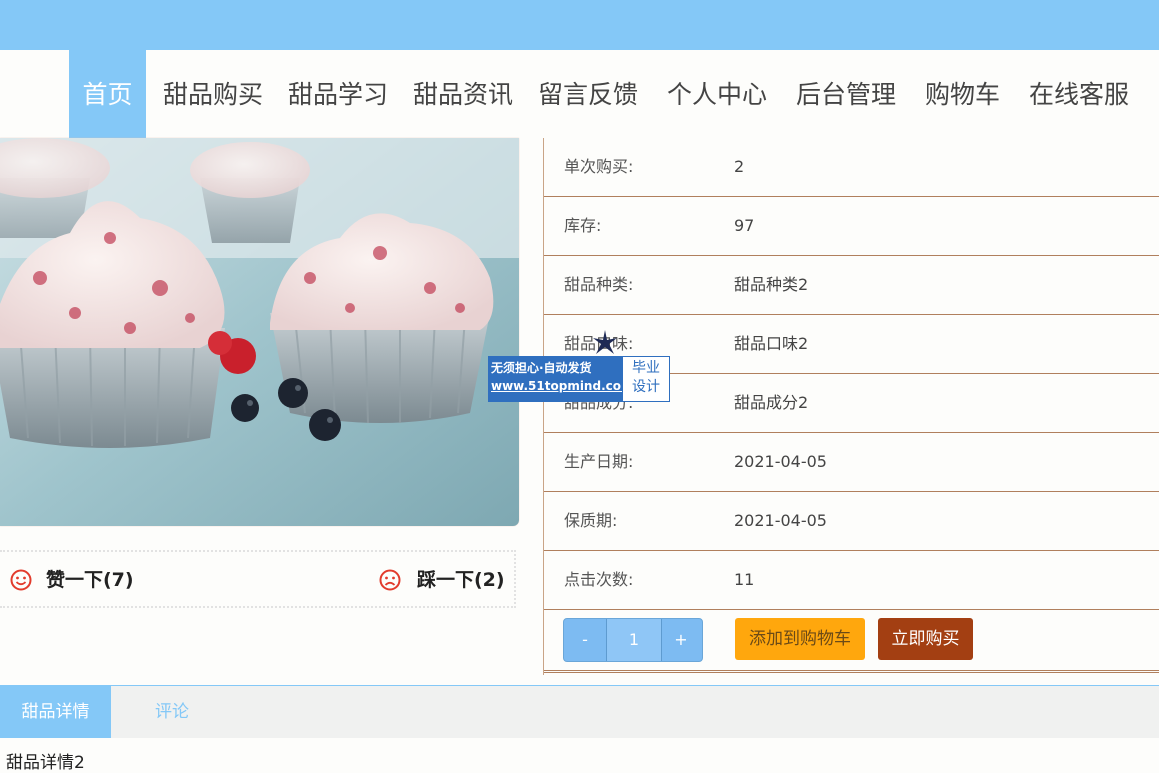 This screenshot has width=1159, height=773. I want to click on frown-icon, so click(390, 580).